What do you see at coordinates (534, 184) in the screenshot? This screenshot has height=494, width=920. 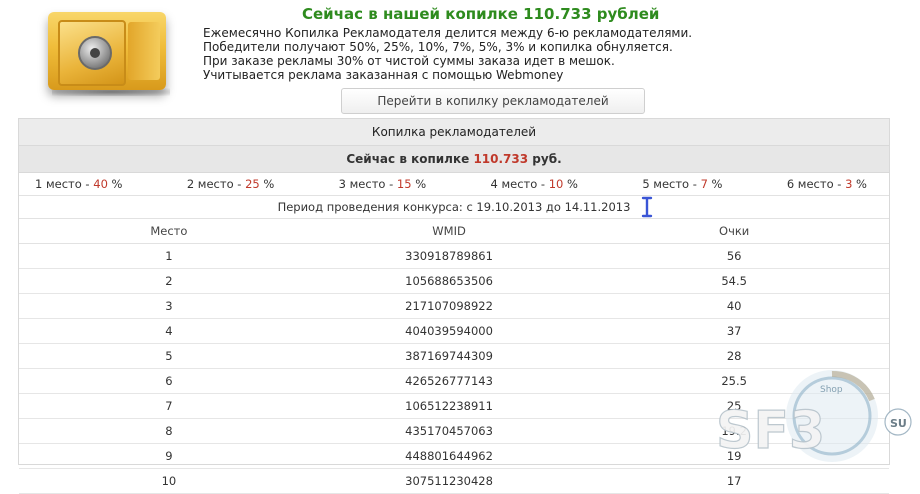 I see `prize-place: 4 место - 10 %` at bounding box center [534, 184].